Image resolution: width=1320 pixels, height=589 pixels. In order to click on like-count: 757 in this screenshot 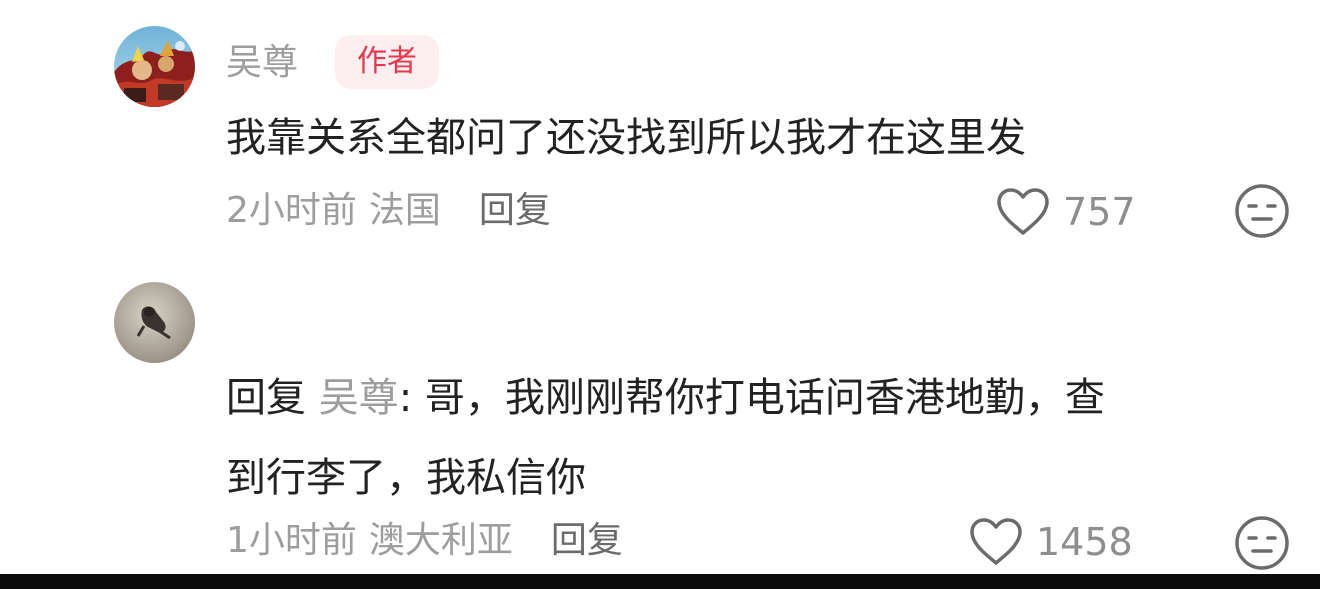, I will do `click(1099, 212)`.